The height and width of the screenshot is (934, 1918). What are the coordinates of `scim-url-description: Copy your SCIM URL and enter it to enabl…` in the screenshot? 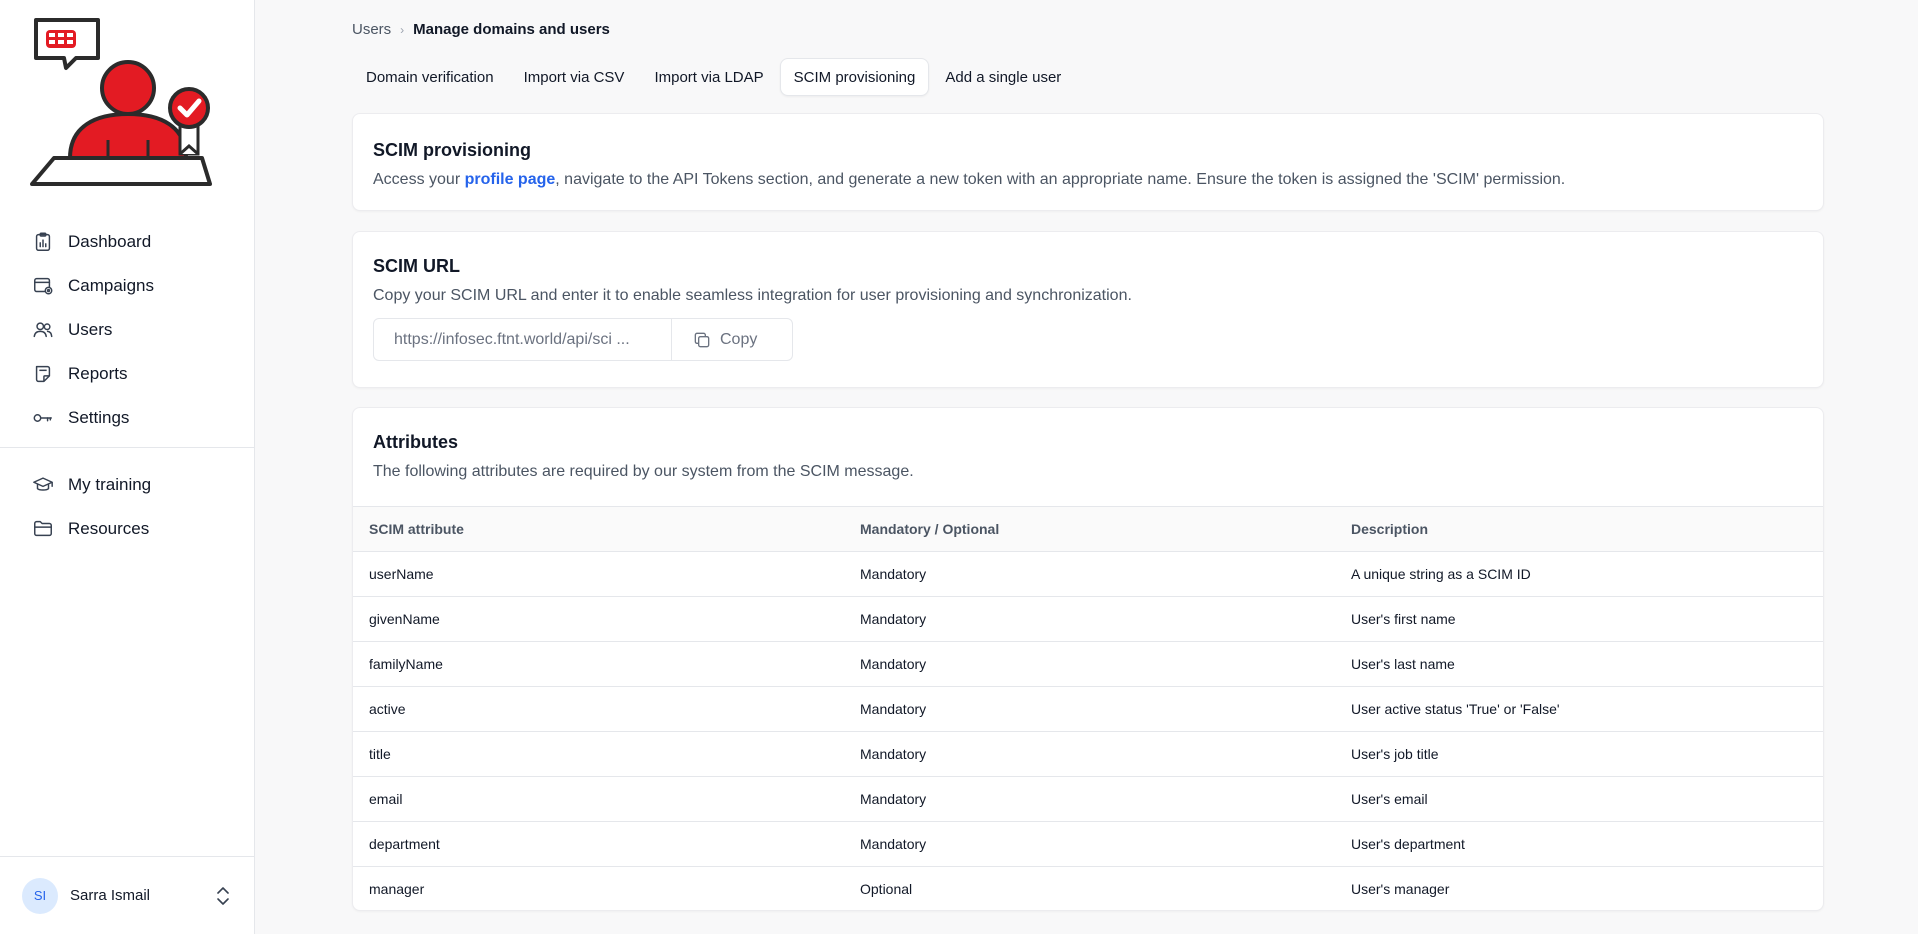 It's located at (752, 295).